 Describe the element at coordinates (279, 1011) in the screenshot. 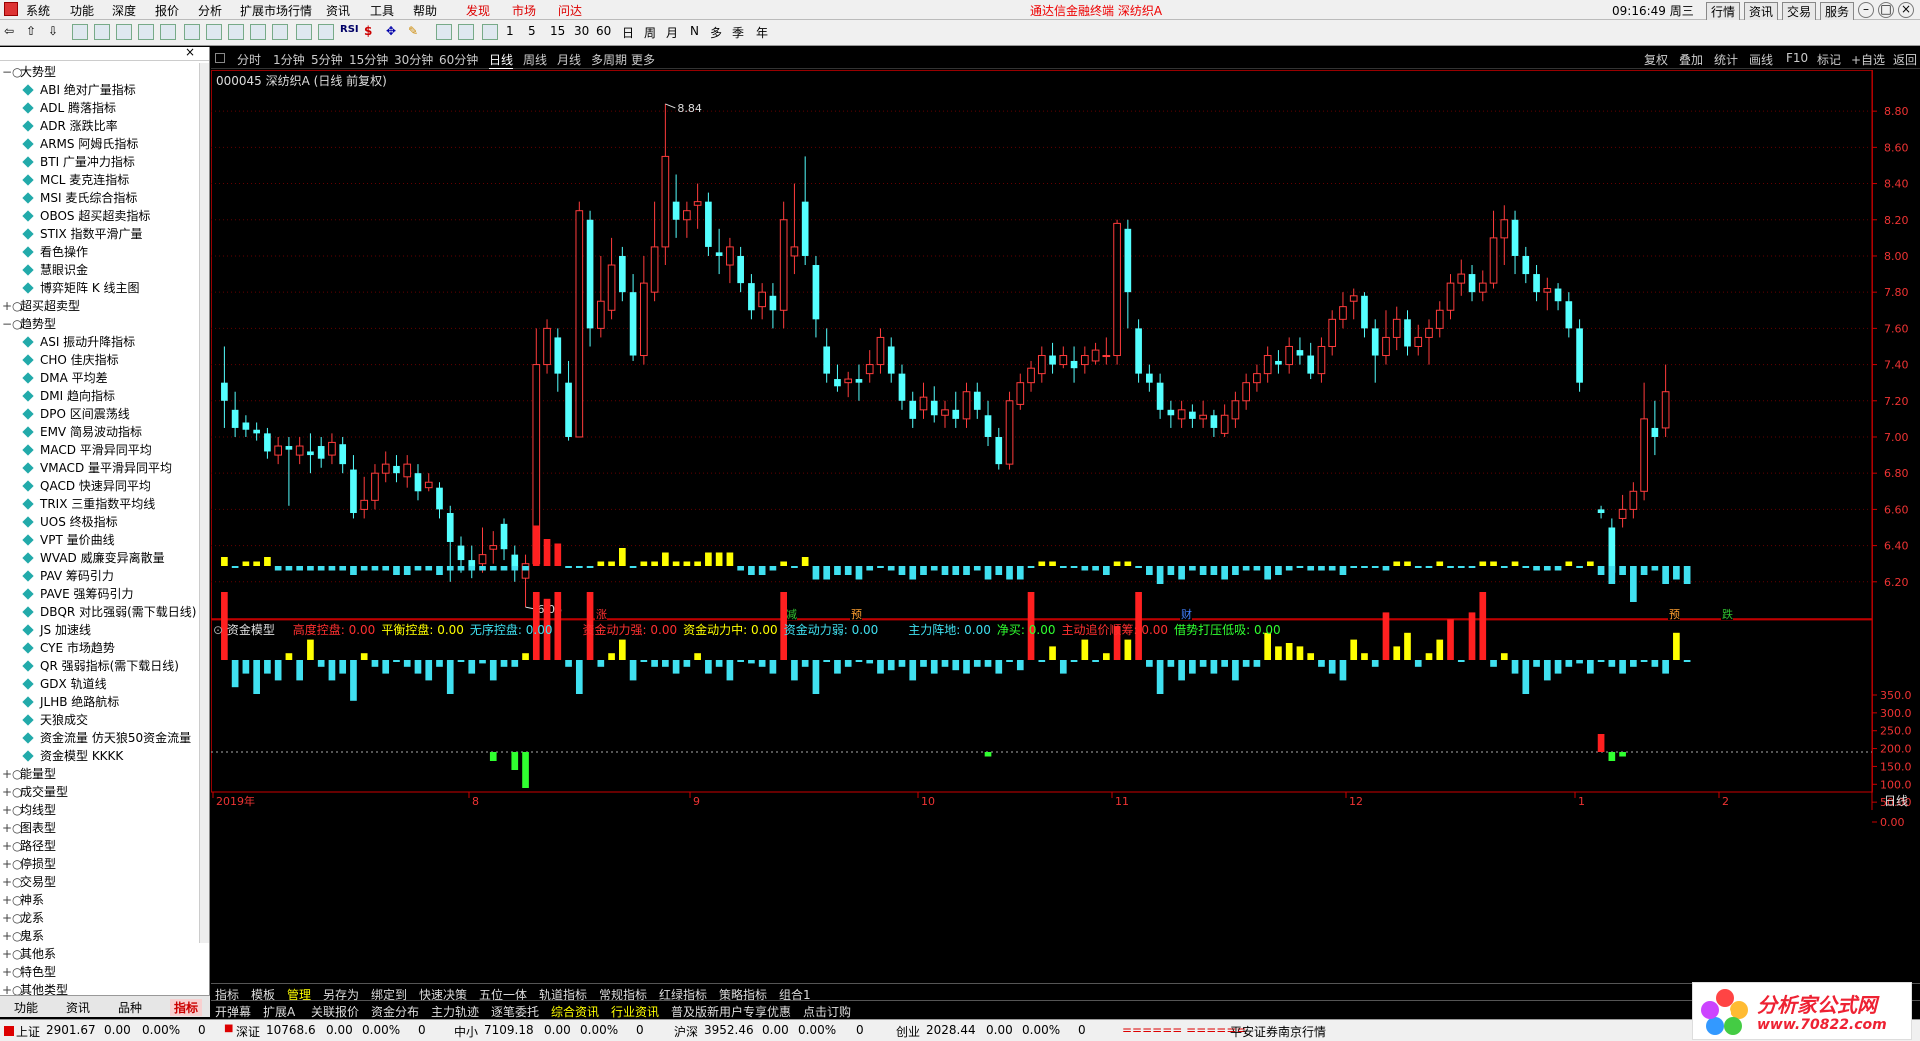

I see `bottom-tab: 扩展A` at that location.